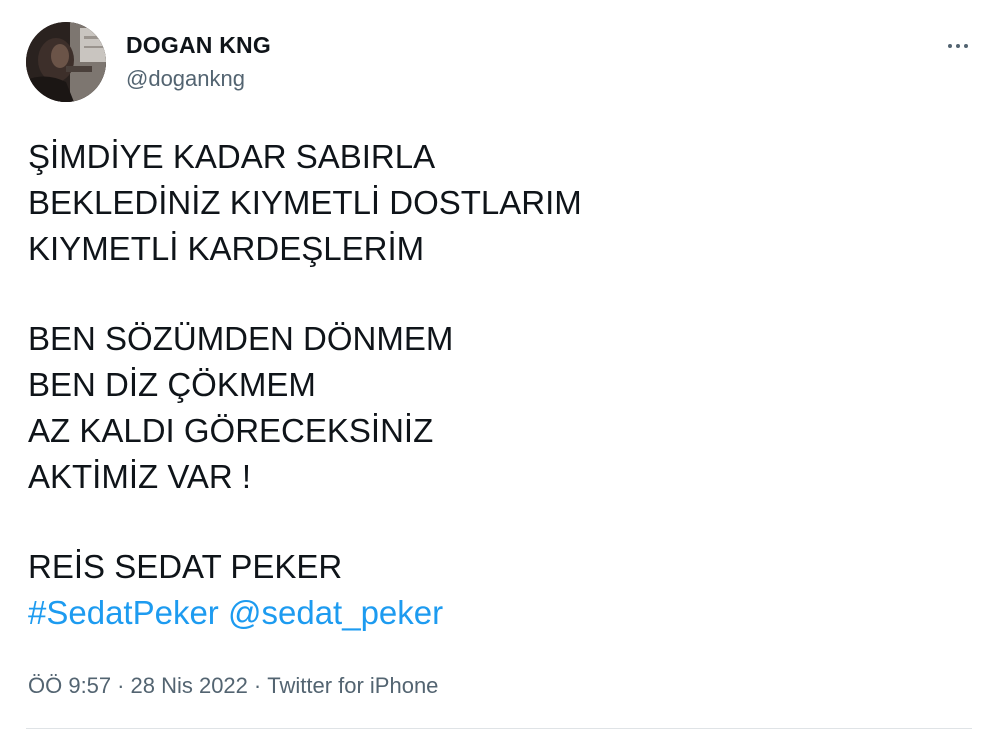 Image resolution: width=1000 pixels, height=734 pixels. I want to click on tweet-meta: ÖÖ 9:57 · 28 Nis 2022 · Twitter for iPhone, so click(233, 686).